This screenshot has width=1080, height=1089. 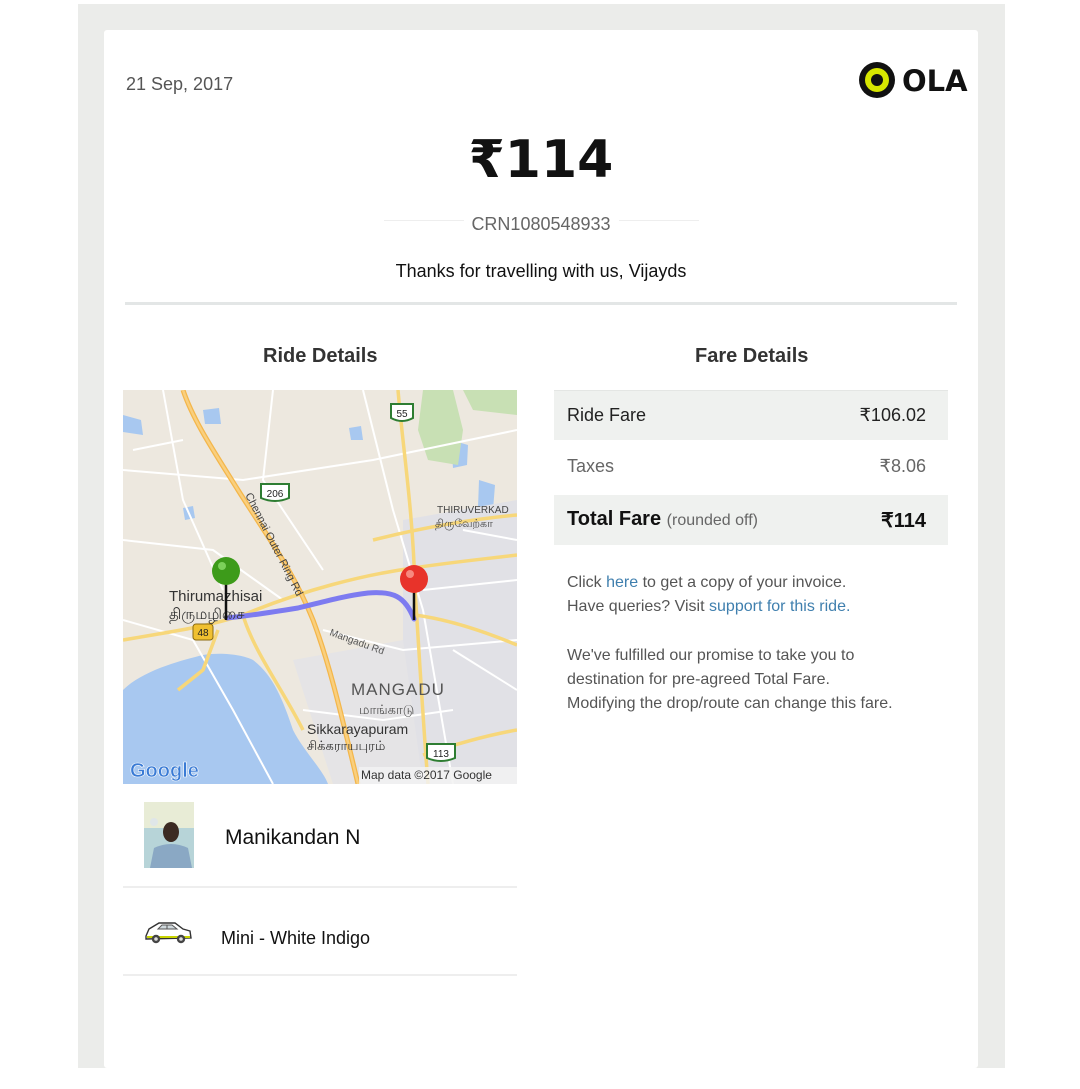 I want to click on note-text: Click, so click(x=584, y=582).